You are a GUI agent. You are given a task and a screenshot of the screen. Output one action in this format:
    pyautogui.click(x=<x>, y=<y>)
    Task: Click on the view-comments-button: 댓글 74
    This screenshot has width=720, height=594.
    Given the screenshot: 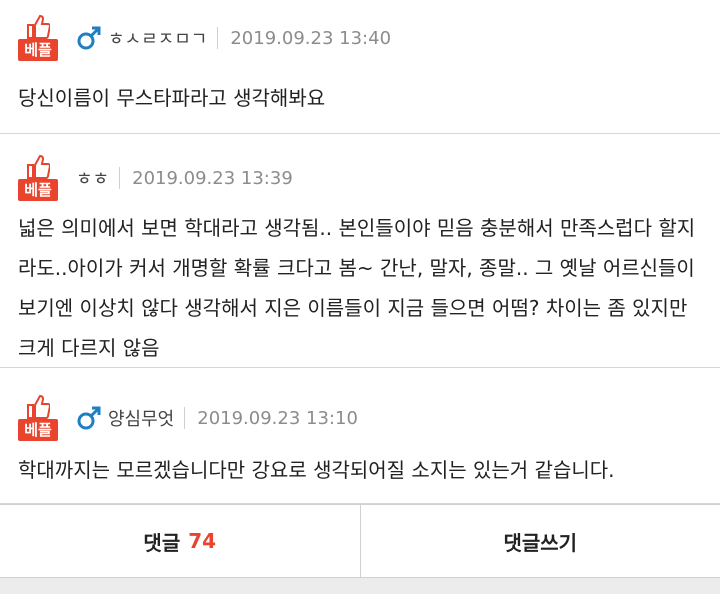 What is the action you would take?
    pyautogui.click(x=180, y=541)
    